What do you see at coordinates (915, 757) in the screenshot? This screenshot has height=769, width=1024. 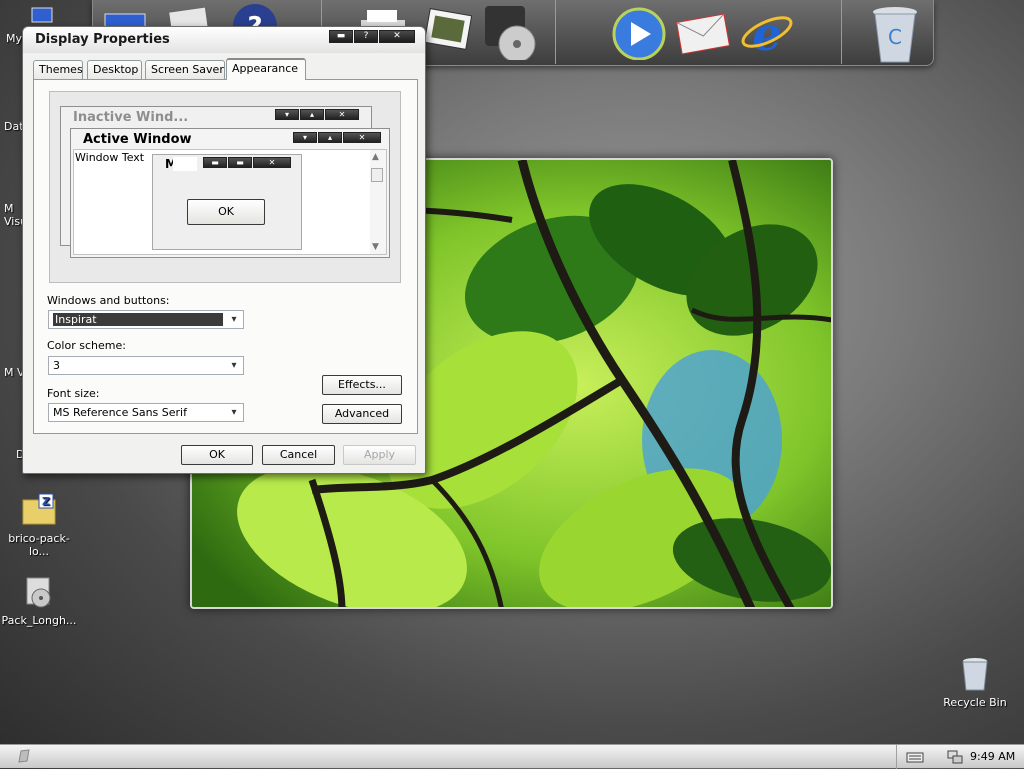 I see `keyboard-icon` at bounding box center [915, 757].